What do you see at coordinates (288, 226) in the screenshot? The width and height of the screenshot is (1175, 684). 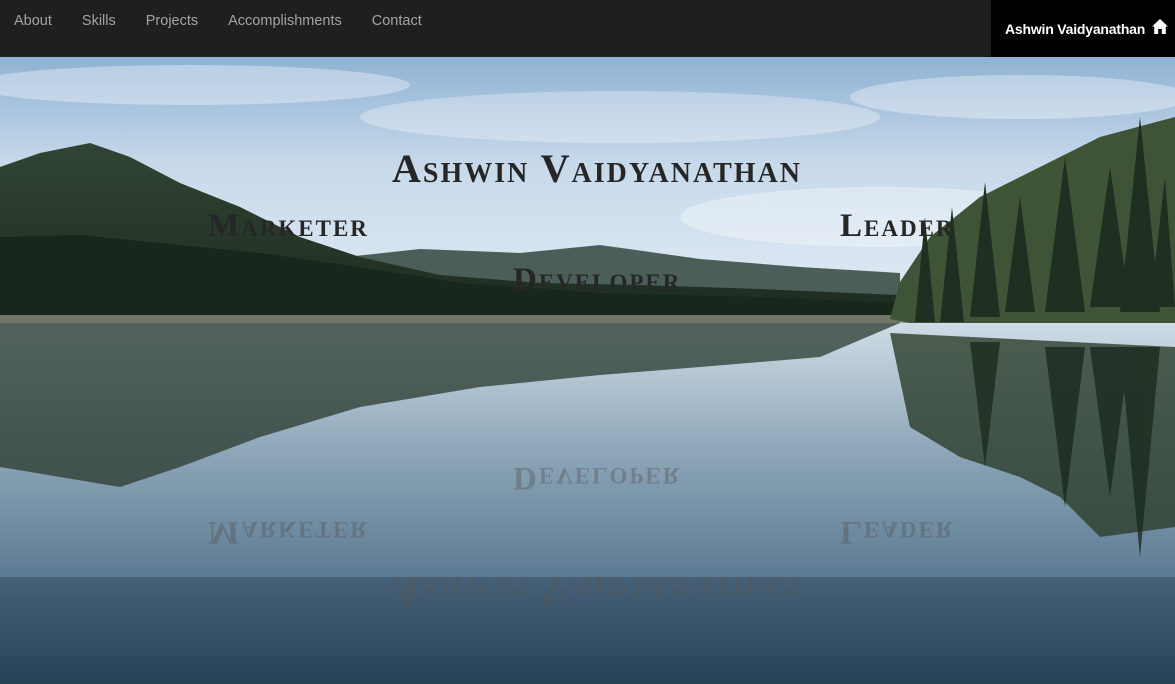 I see `role-marketer: Marketer` at bounding box center [288, 226].